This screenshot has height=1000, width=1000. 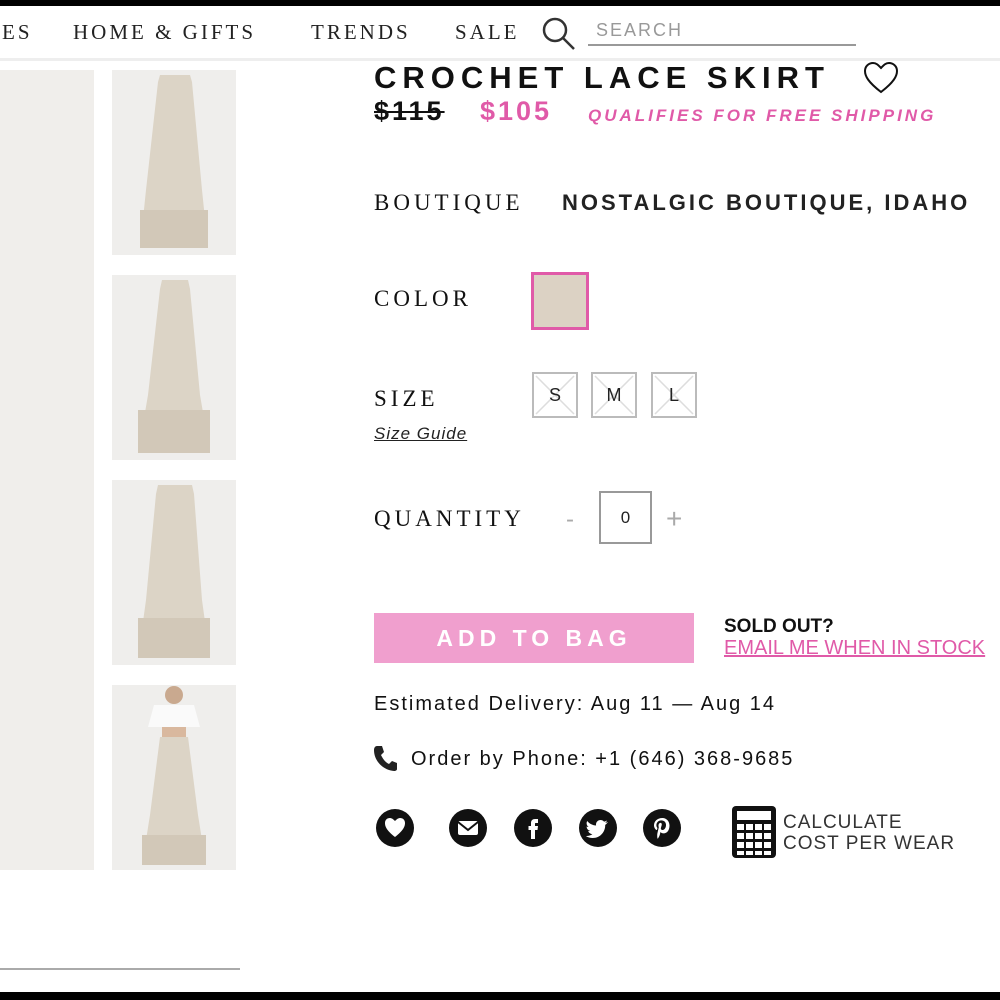 I want to click on size-option-s: S, so click(x=555, y=395).